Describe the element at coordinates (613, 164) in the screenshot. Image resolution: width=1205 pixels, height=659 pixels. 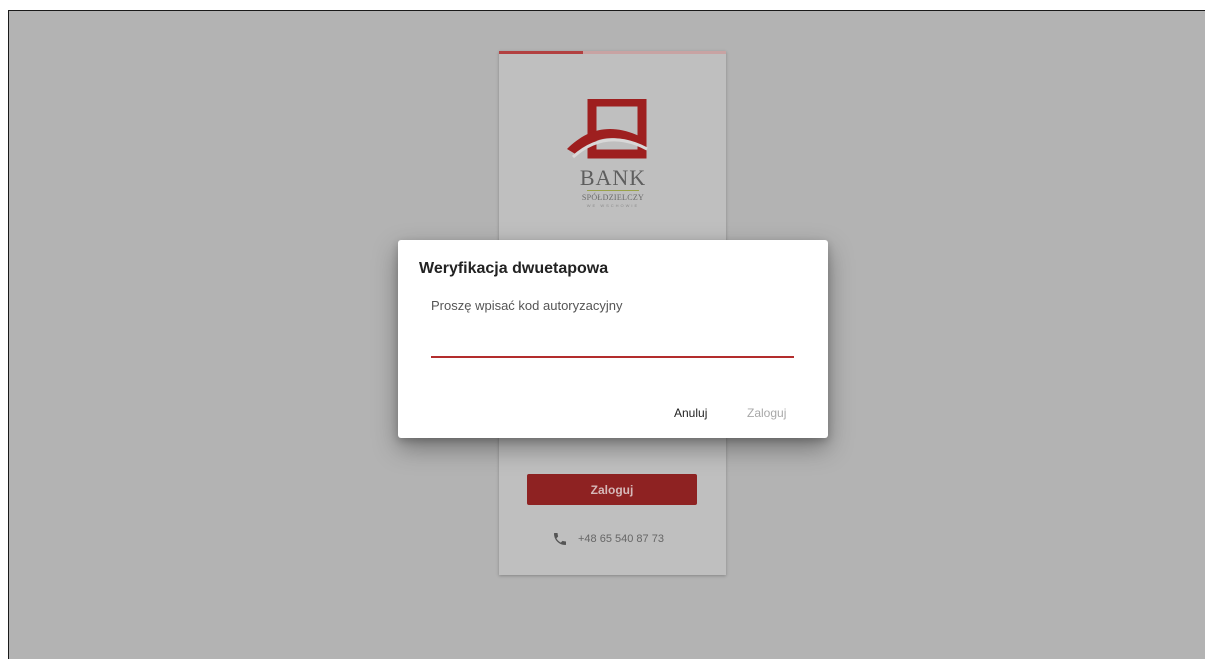
I see `bank-logo: BANK SPÓŁDZIELCZY WE WSCHOWIE` at that location.